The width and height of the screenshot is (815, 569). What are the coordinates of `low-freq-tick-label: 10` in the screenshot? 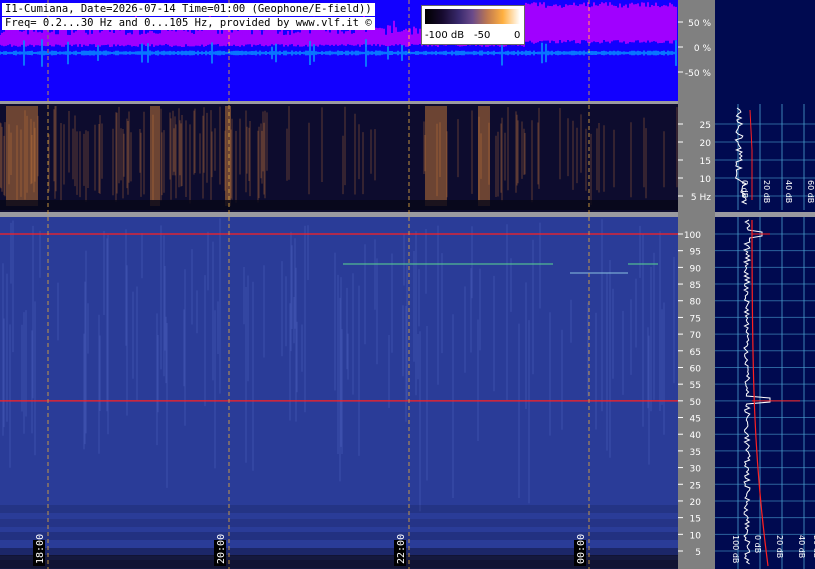 It's located at (706, 180).